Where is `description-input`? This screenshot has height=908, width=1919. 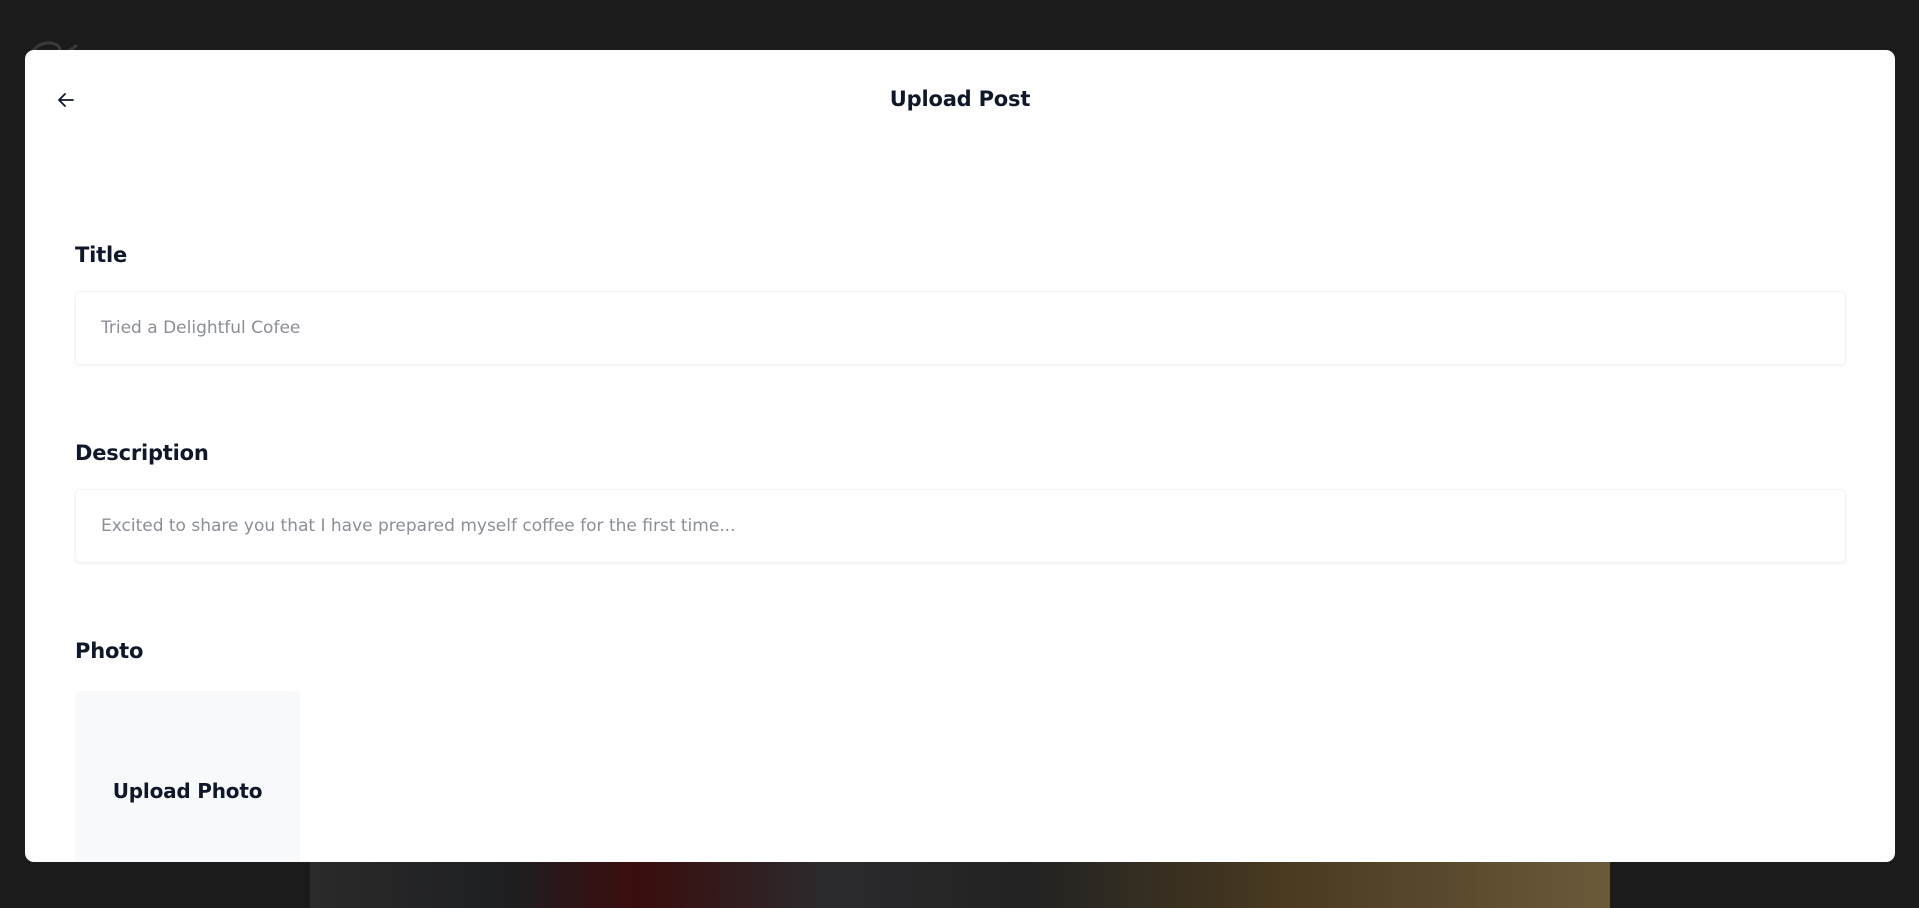
description-input is located at coordinates (960, 526).